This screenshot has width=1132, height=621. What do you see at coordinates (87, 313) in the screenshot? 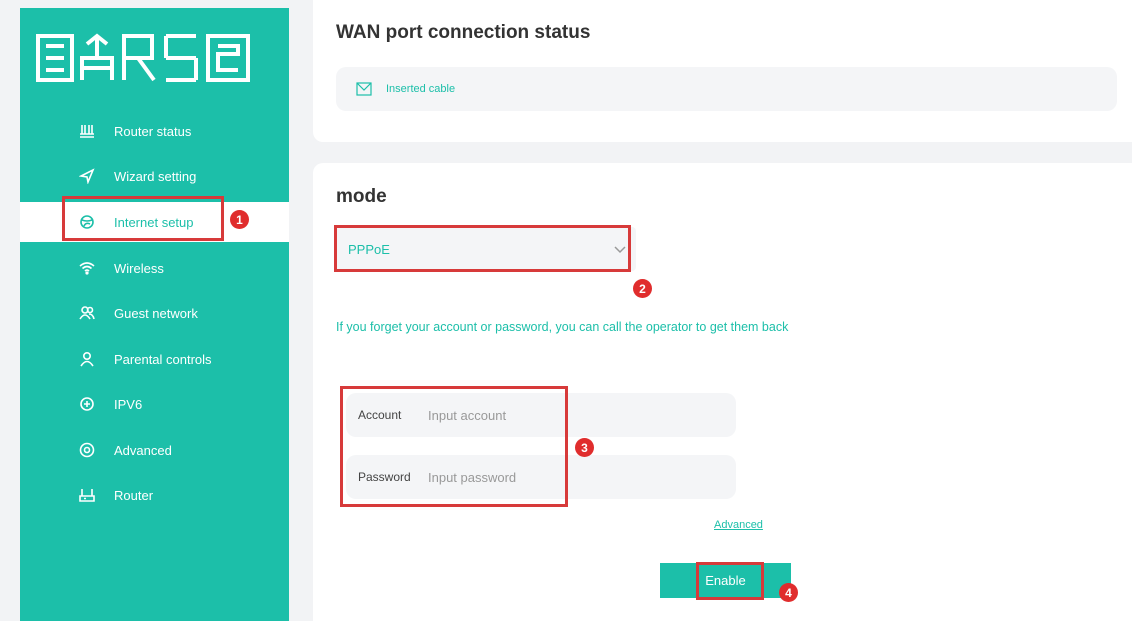
I see `guest-users-icon` at bounding box center [87, 313].